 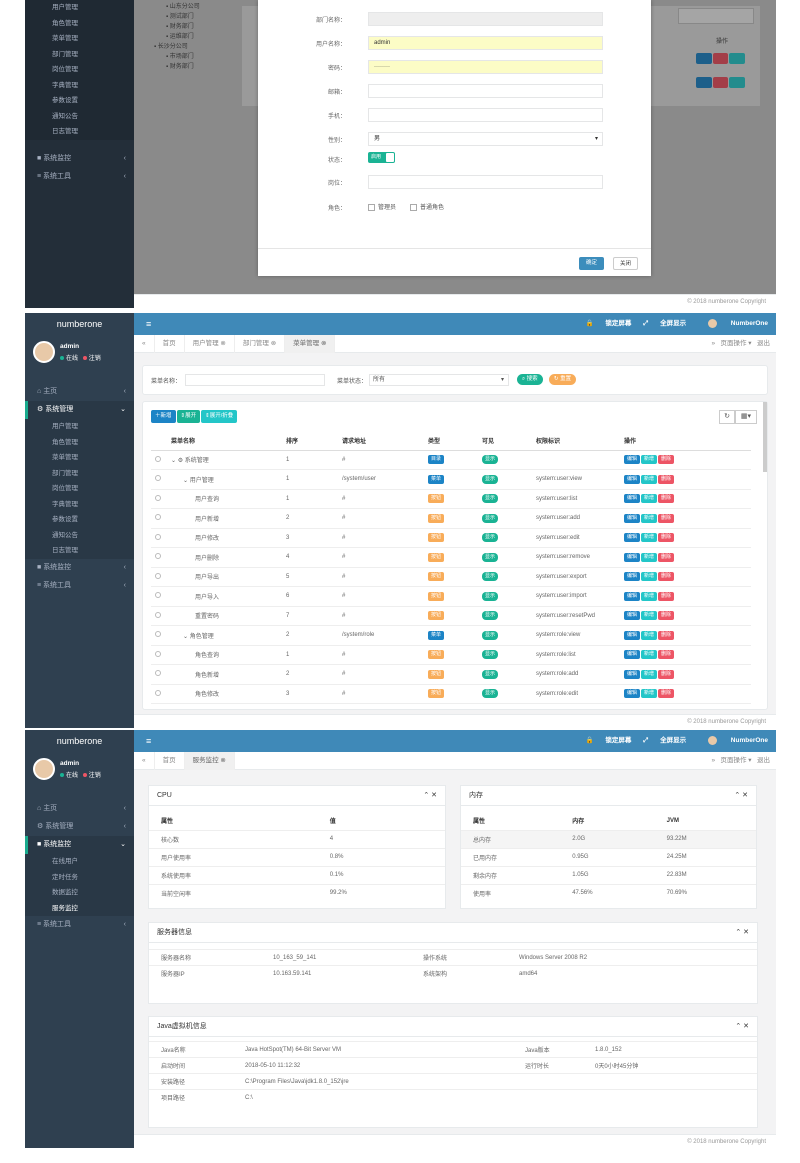 What do you see at coordinates (451, 460) in the screenshot?
I see `table-row: ⌄ ⚙ 系统管理 1 # 目录 显示 编辑 新增 删除` at bounding box center [451, 460].